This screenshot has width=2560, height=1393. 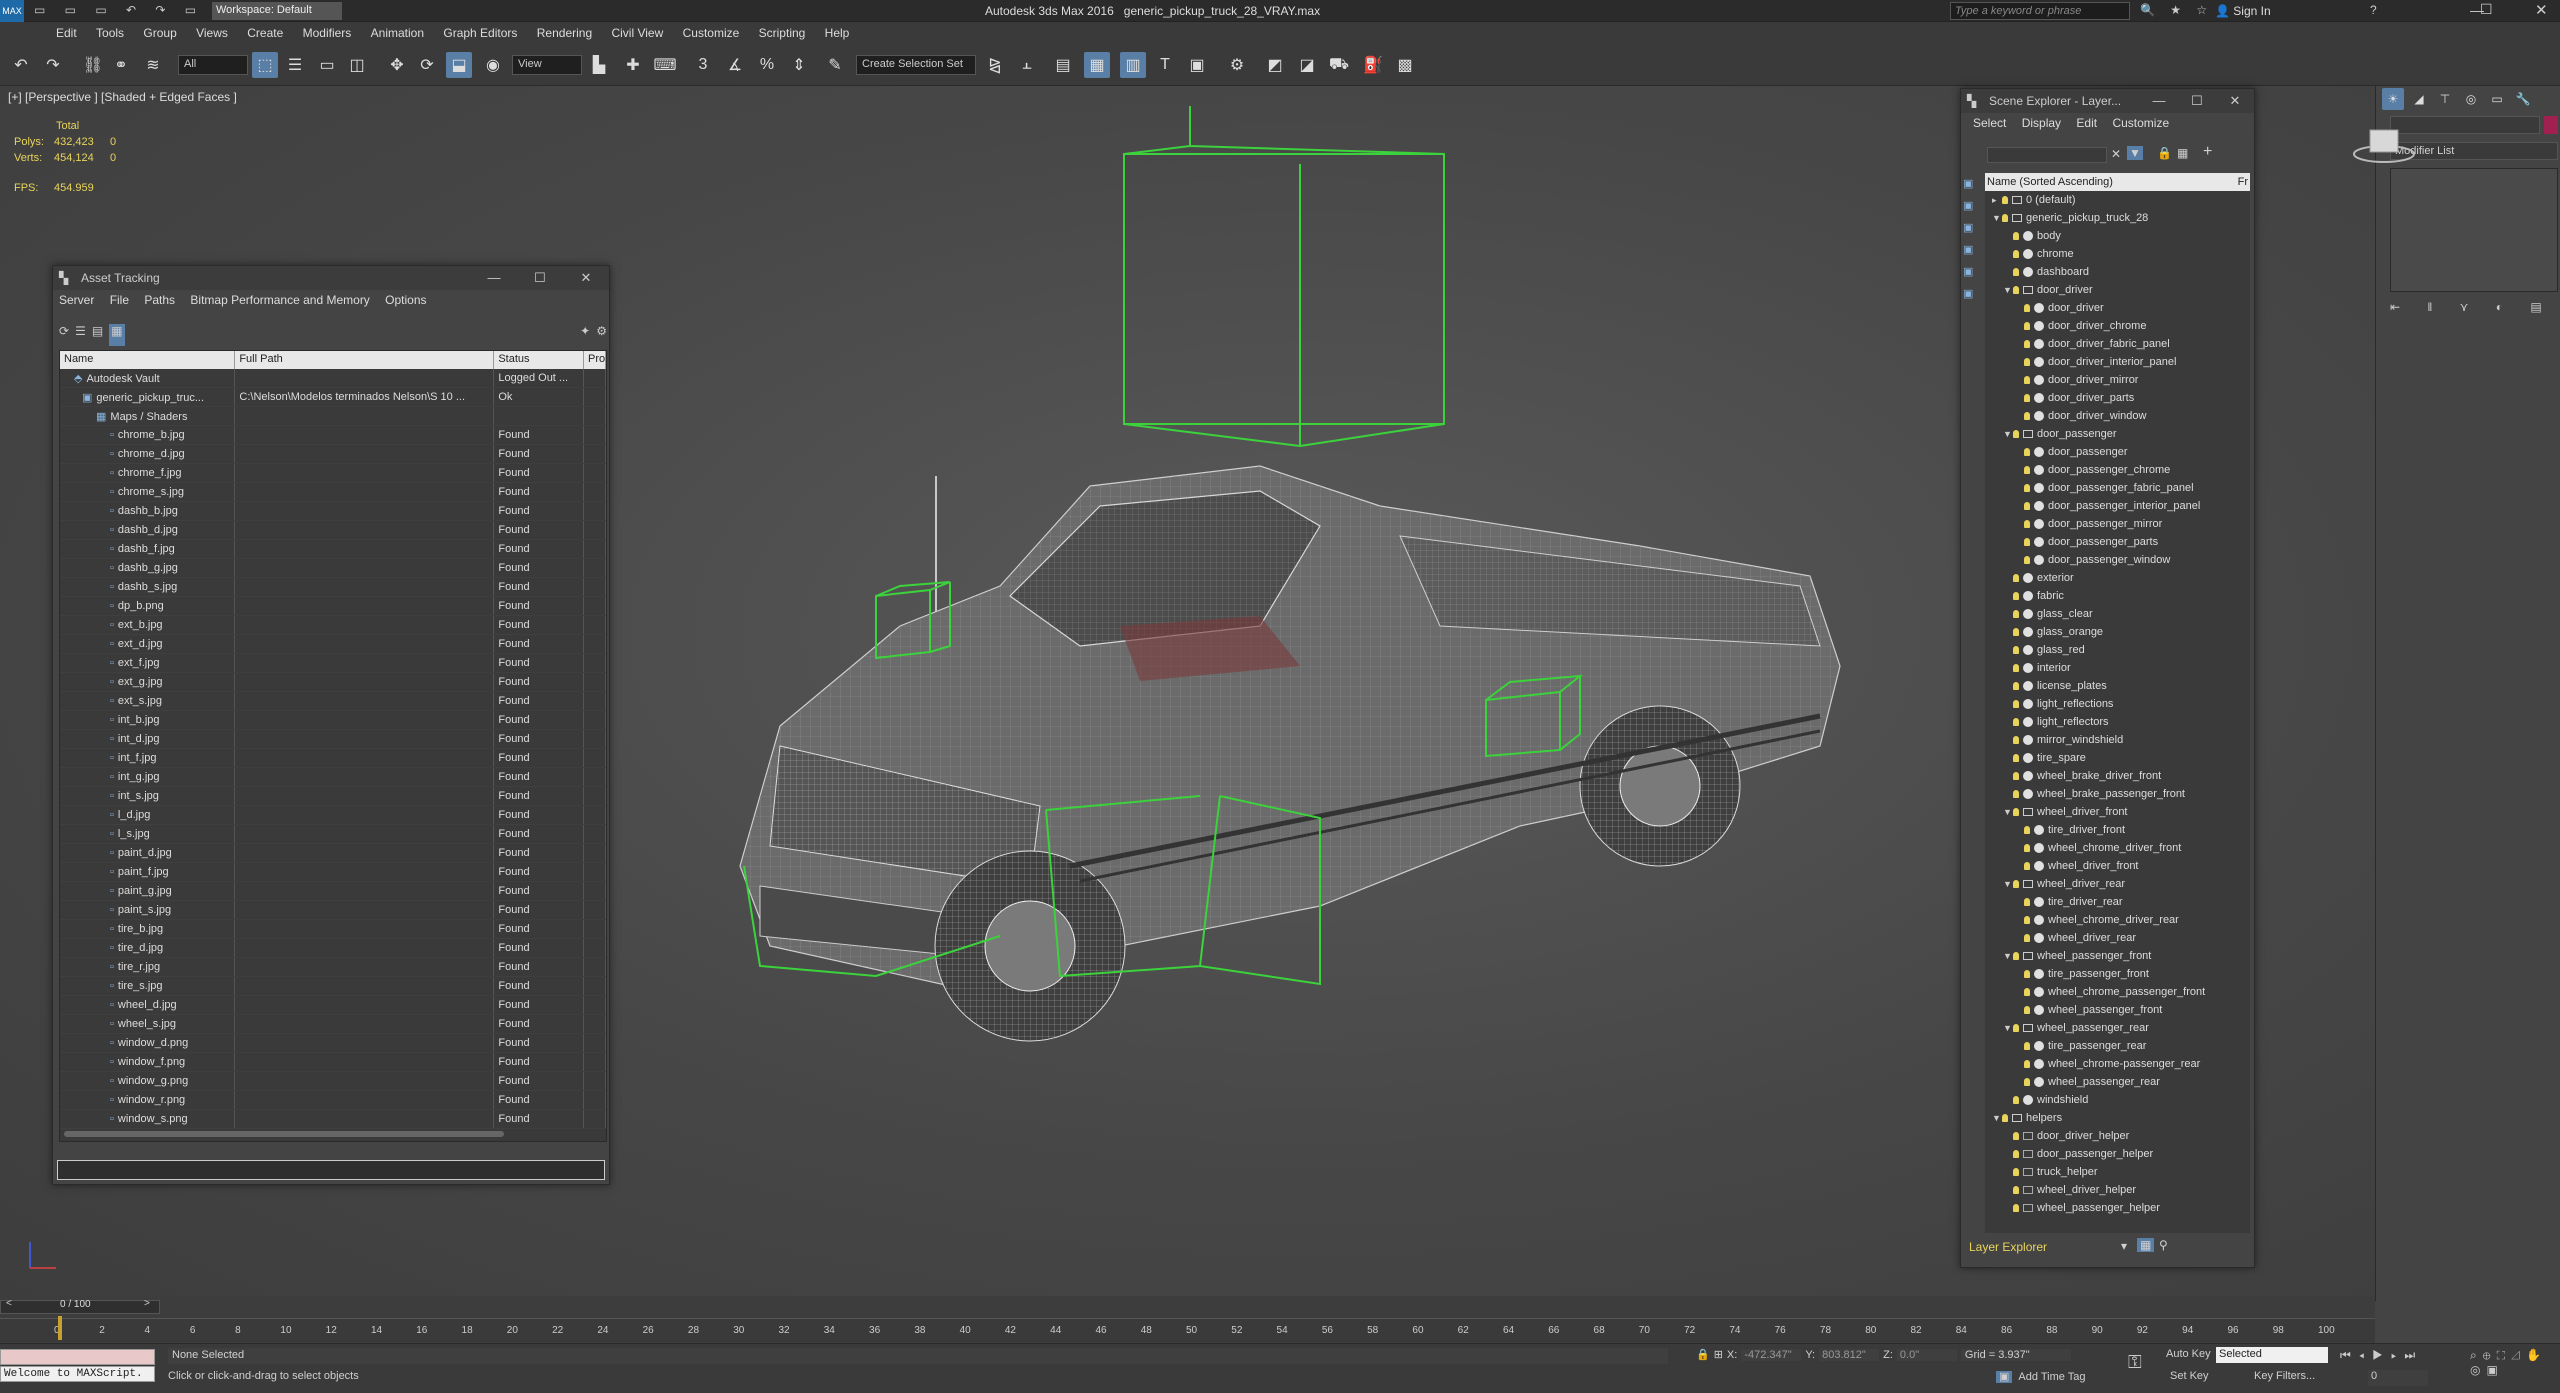 What do you see at coordinates (2397, 1355) in the screenshot?
I see `next-frame-icon: ▸` at bounding box center [2397, 1355].